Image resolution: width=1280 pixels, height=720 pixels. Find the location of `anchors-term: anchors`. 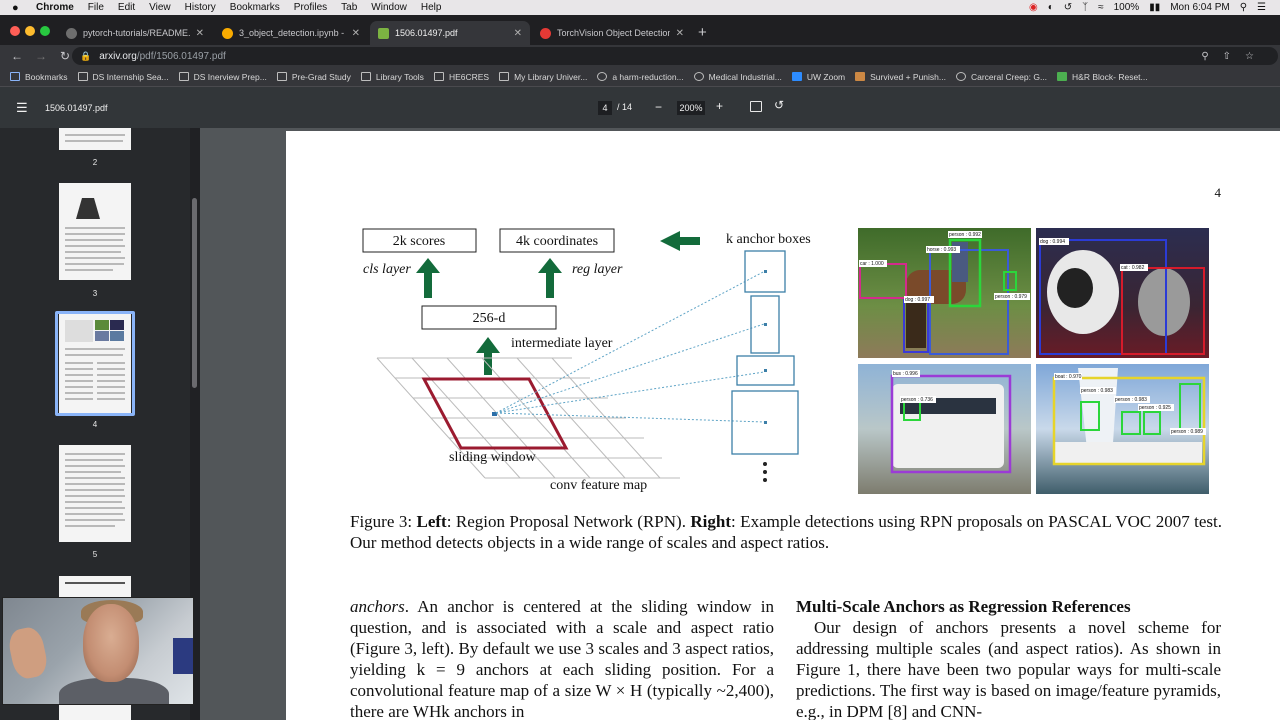

anchors-term: anchors is located at coordinates (377, 606).